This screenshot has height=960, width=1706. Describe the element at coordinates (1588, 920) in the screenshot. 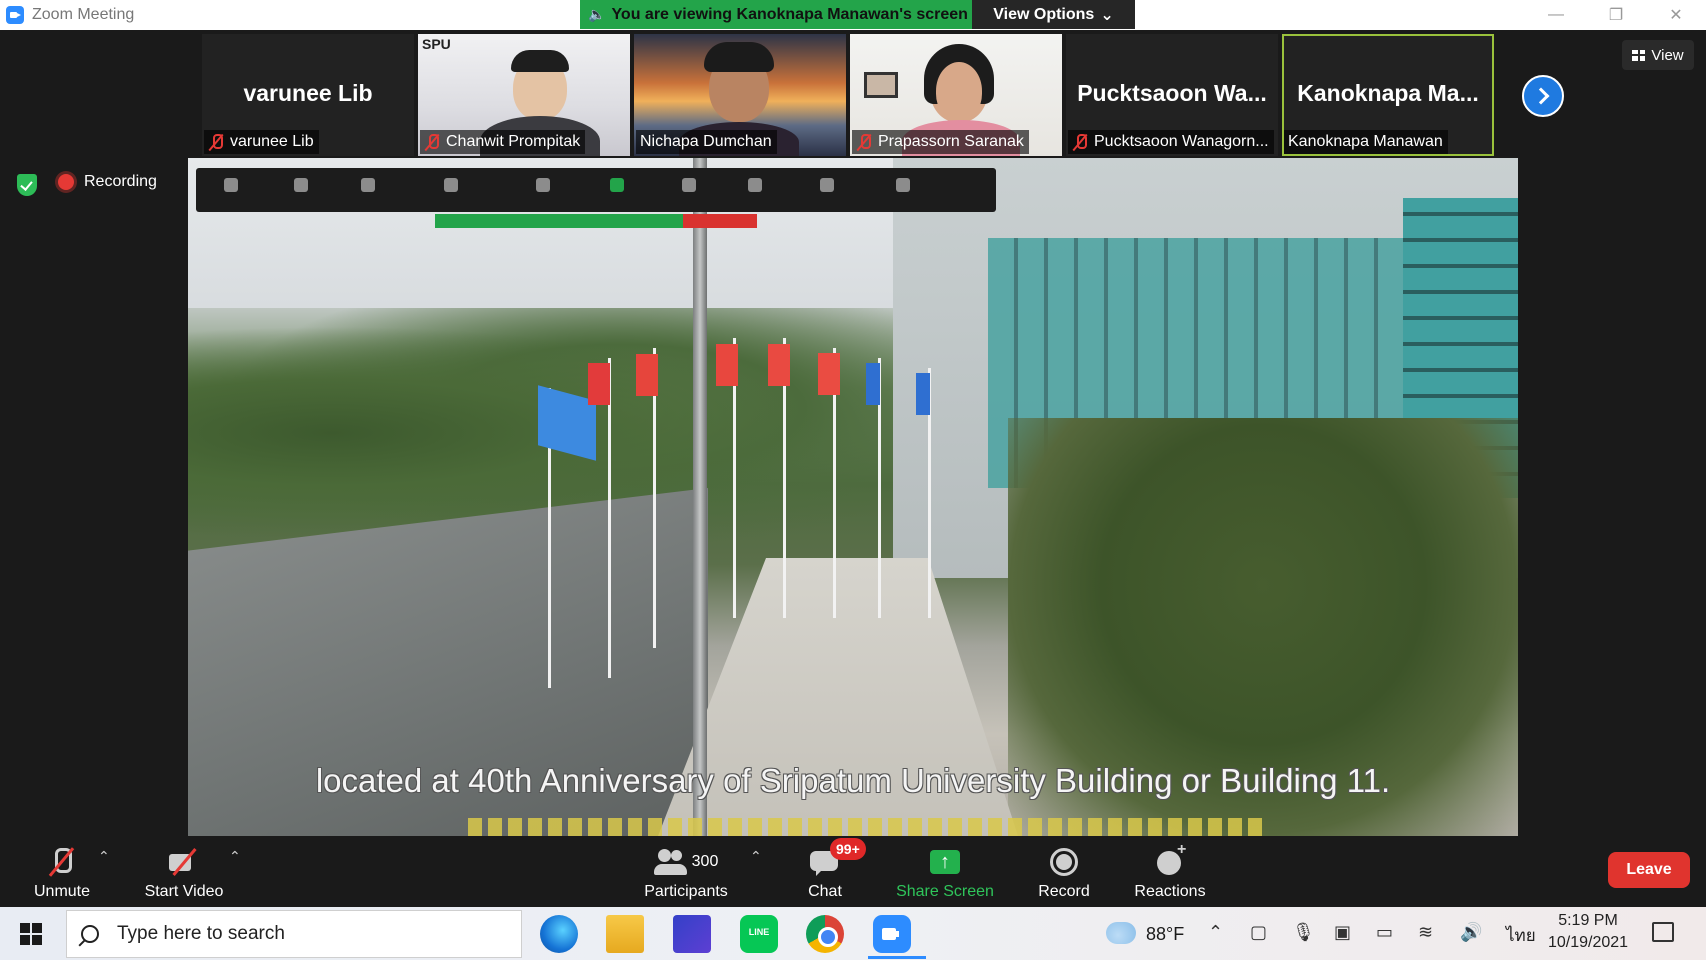

I see `clock-time: 5:19 PM` at that location.